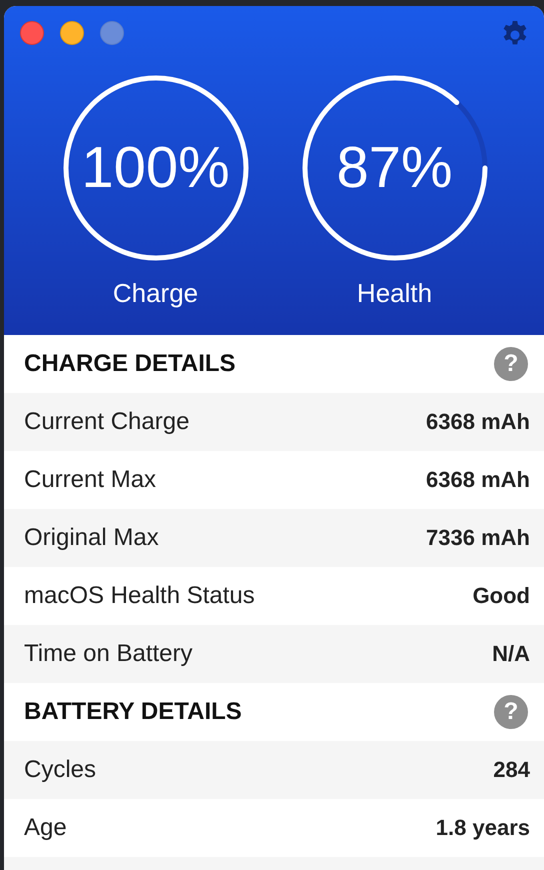 The height and width of the screenshot is (870, 544). I want to click on row-value: N/A, so click(511, 654).